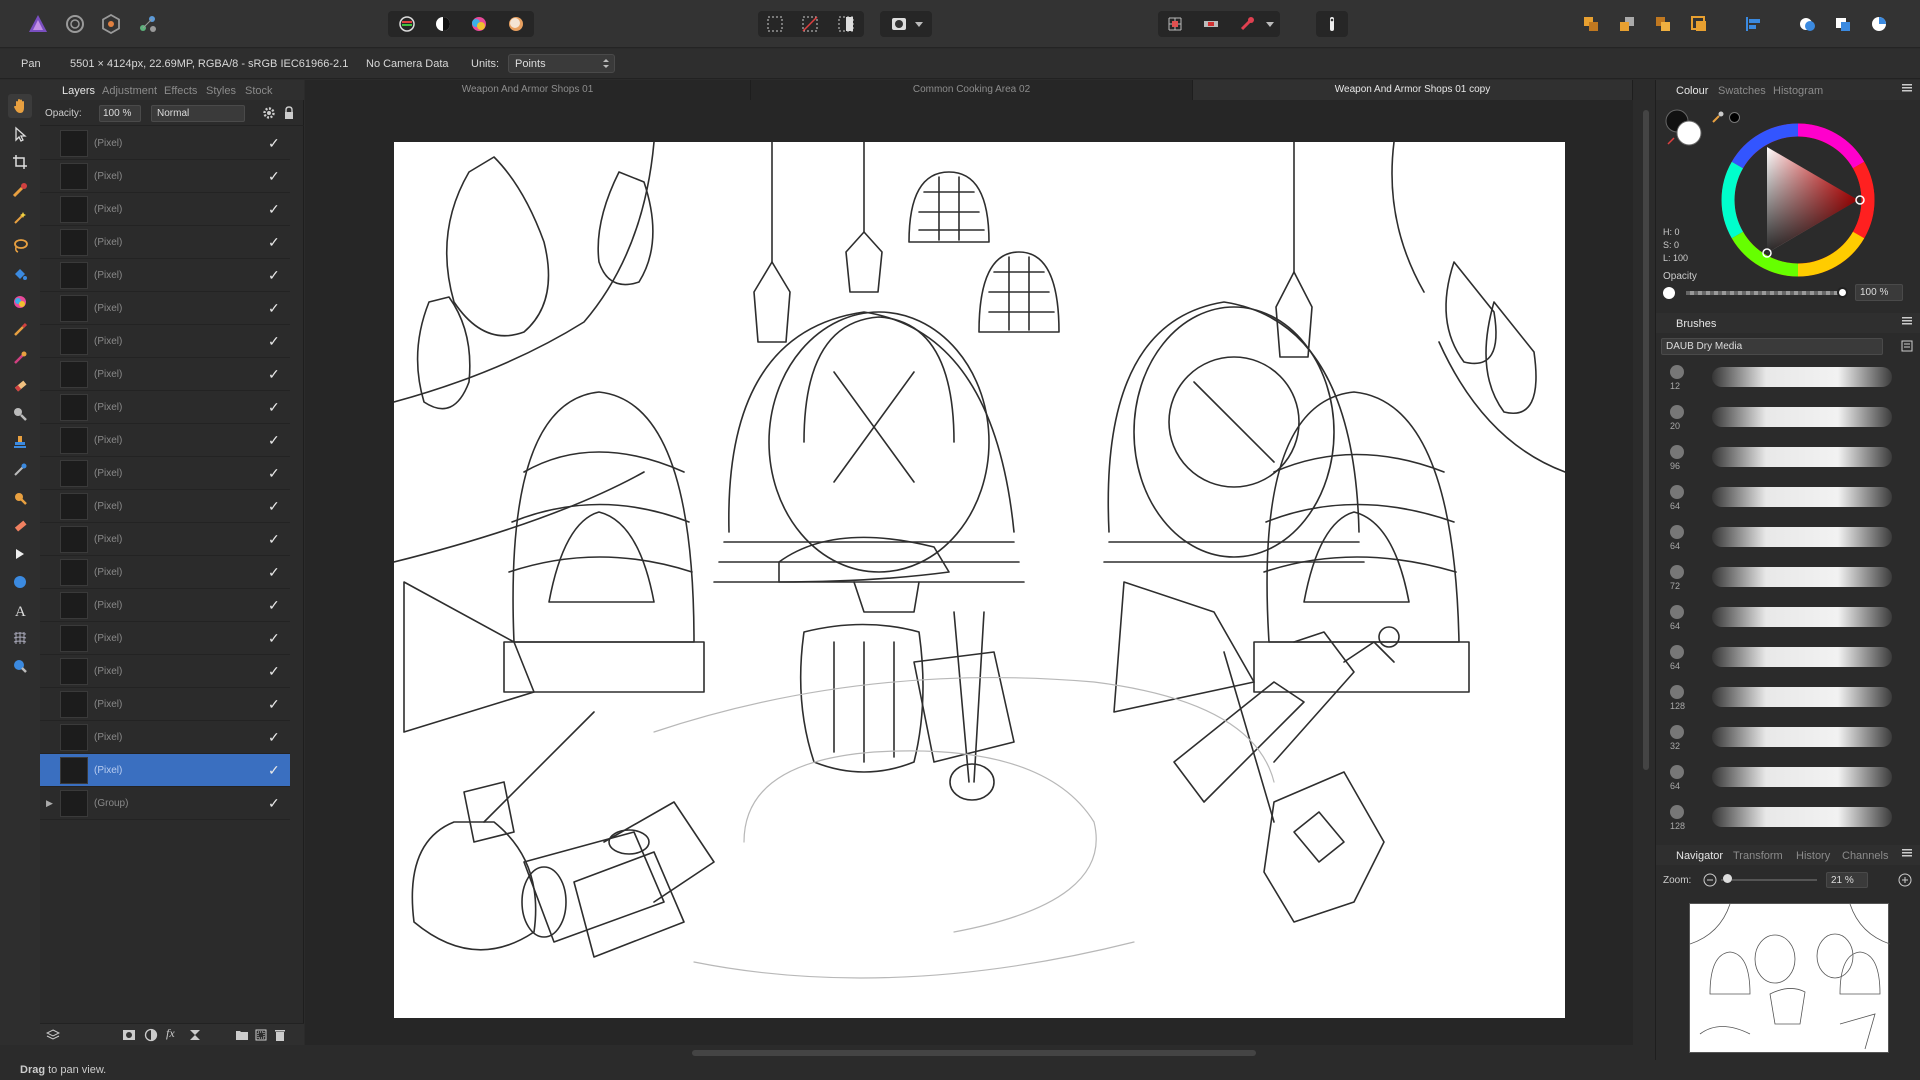 This screenshot has width=1920, height=1080. Describe the element at coordinates (1727, 878) in the screenshot. I see `zoom-slider-handle` at that location.